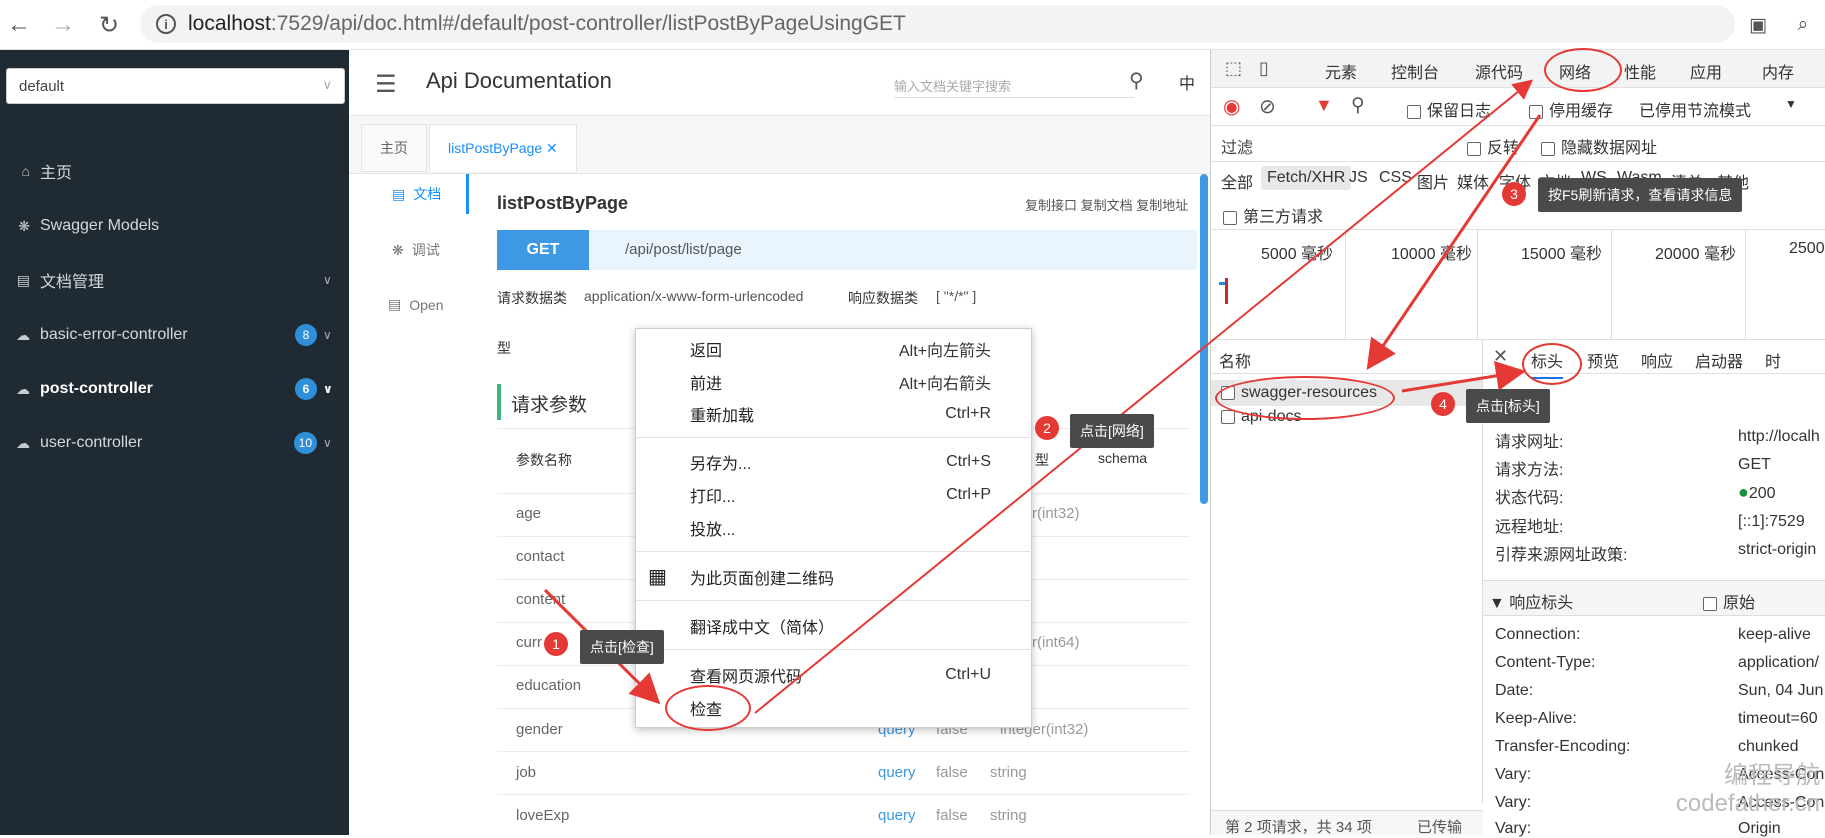 The width and height of the screenshot is (1825, 838). Describe the element at coordinates (1759, 828) in the screenshot. I see `header-value: Origin` at that location.